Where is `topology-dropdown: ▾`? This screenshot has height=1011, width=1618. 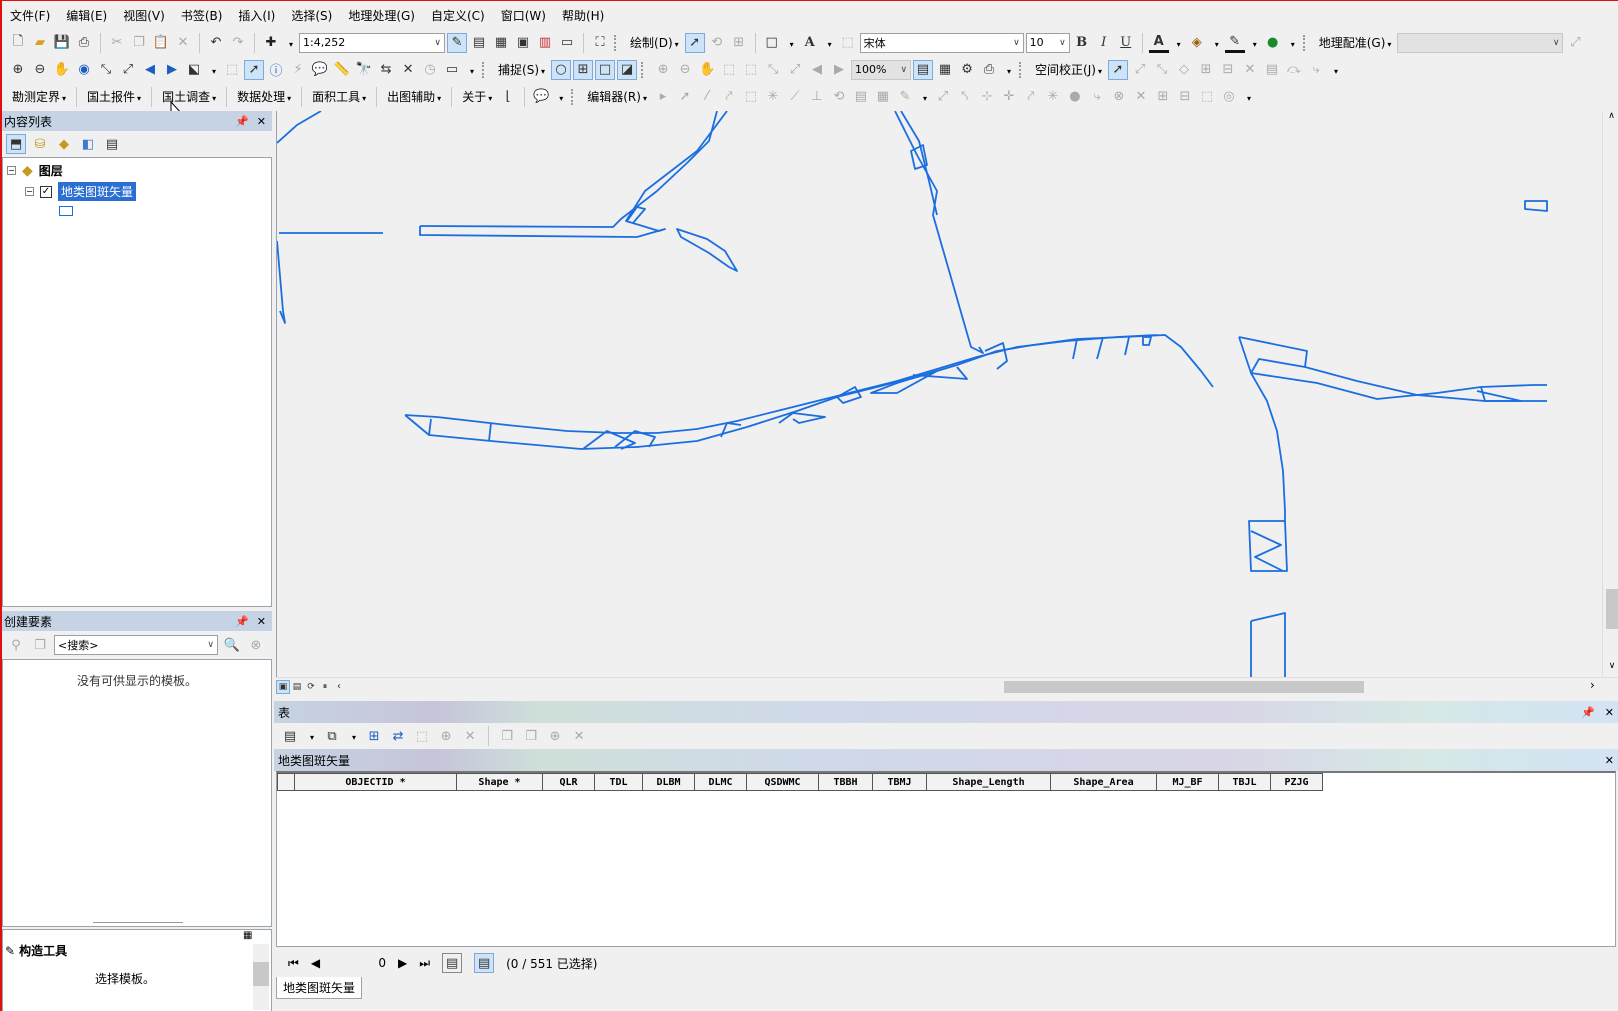
topology-dropdown: ▾ is located at coordinates (1248, 97).